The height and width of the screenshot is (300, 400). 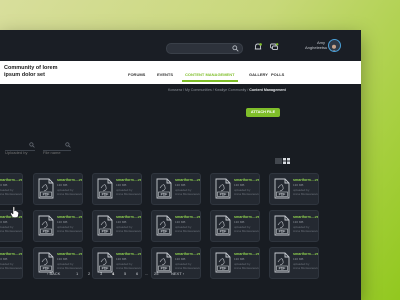 What do you see at coordinates (177, 273) in the screenshot?
I see `pagination-next: NEXT ›` at bounding box center [177, 273].